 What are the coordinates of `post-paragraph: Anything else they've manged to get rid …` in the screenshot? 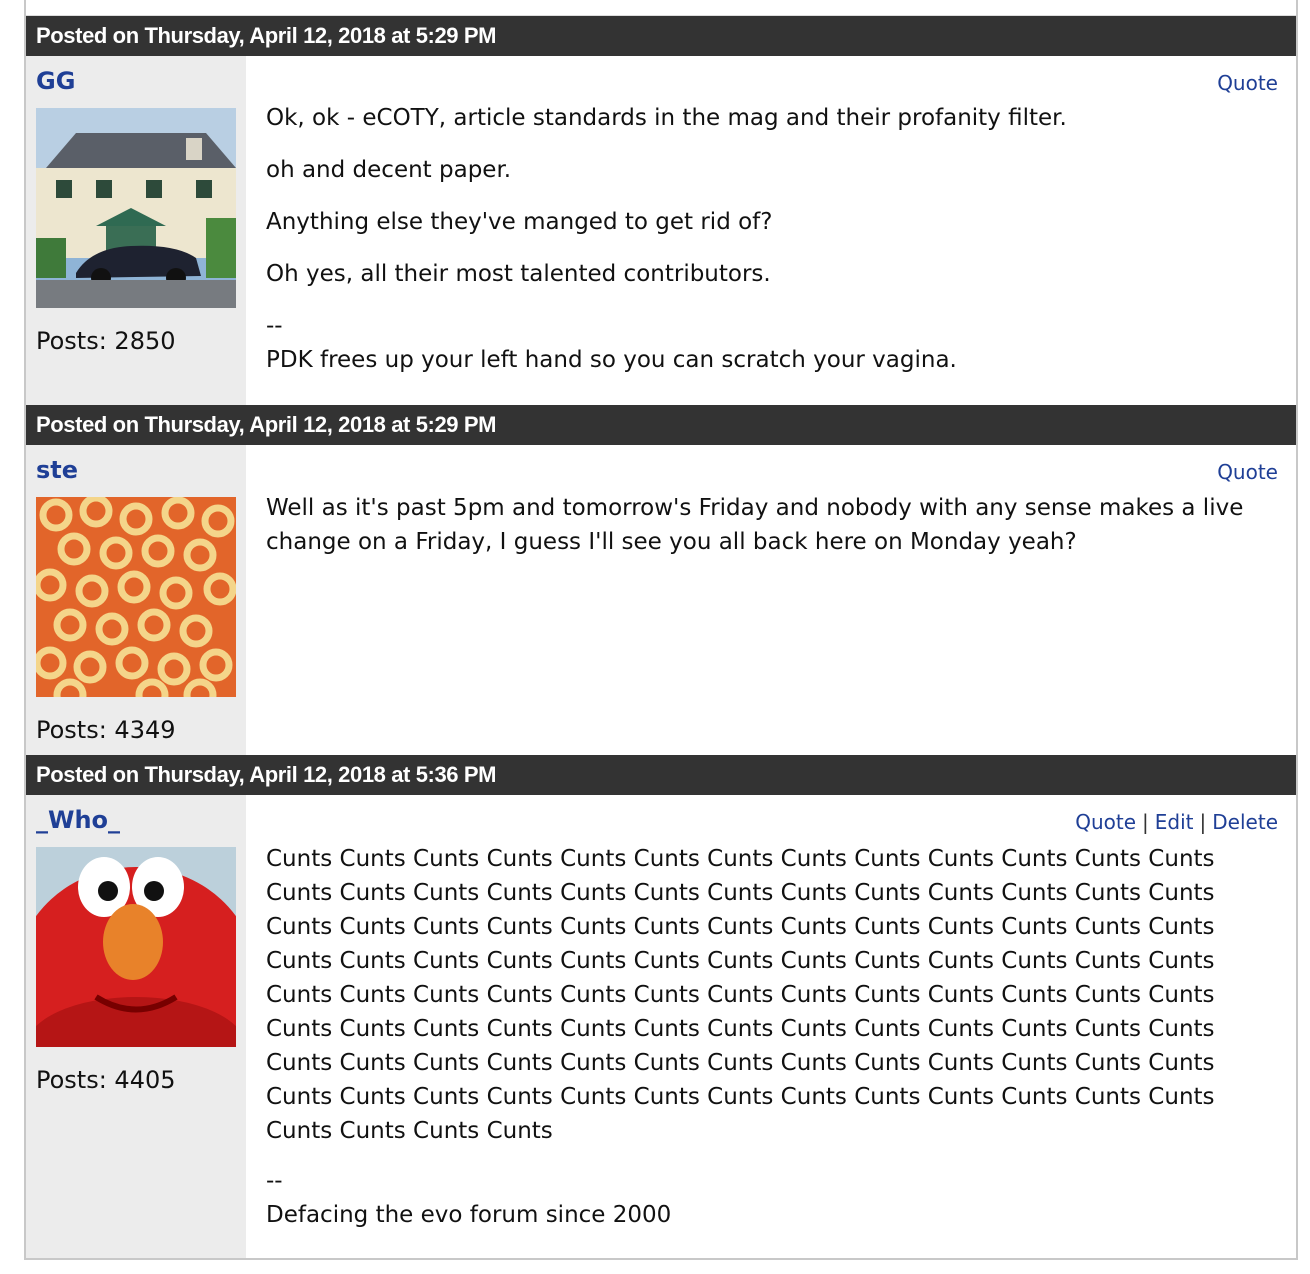 It's located at (519, 222).